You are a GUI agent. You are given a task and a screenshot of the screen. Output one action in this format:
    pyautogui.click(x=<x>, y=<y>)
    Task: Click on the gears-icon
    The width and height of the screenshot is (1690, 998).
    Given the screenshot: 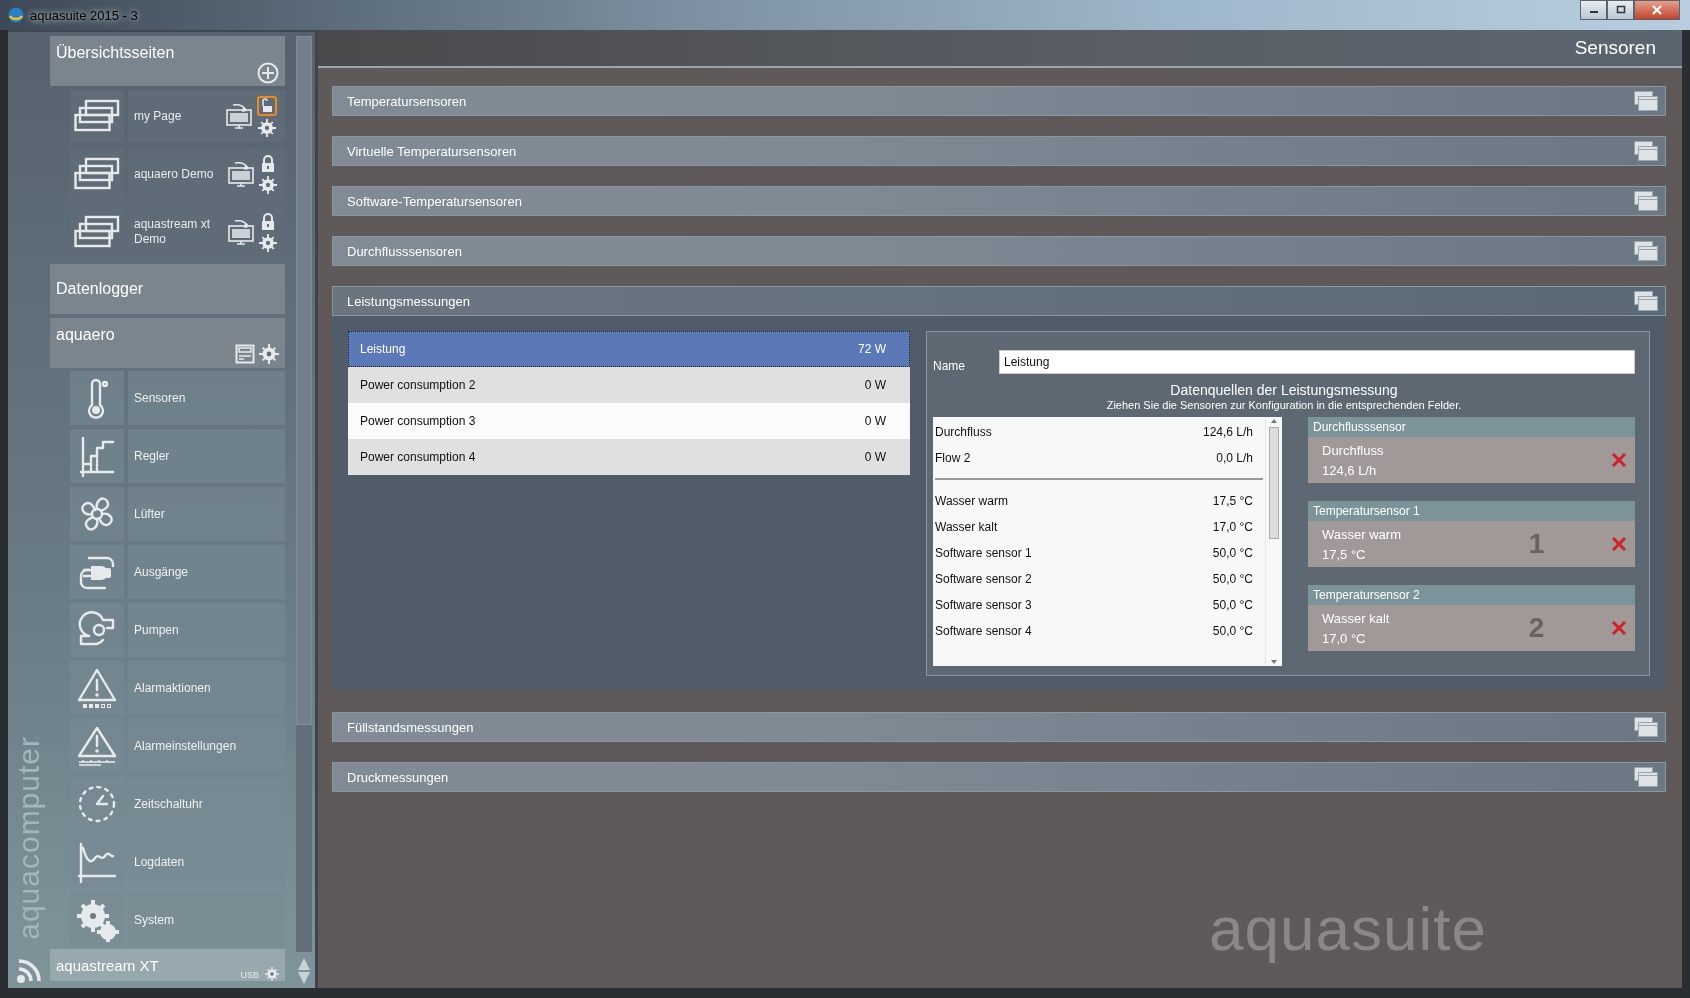 What is the action you would take?
    pyautogui.click(x=97, y=920)
    